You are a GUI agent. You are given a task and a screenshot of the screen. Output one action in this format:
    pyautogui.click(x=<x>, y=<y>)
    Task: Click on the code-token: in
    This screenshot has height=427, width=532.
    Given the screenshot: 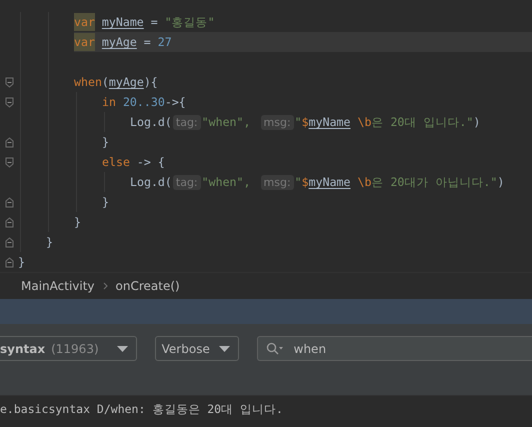 What is the action you would take?
    pyautogui.click(x=109, y=102)
    